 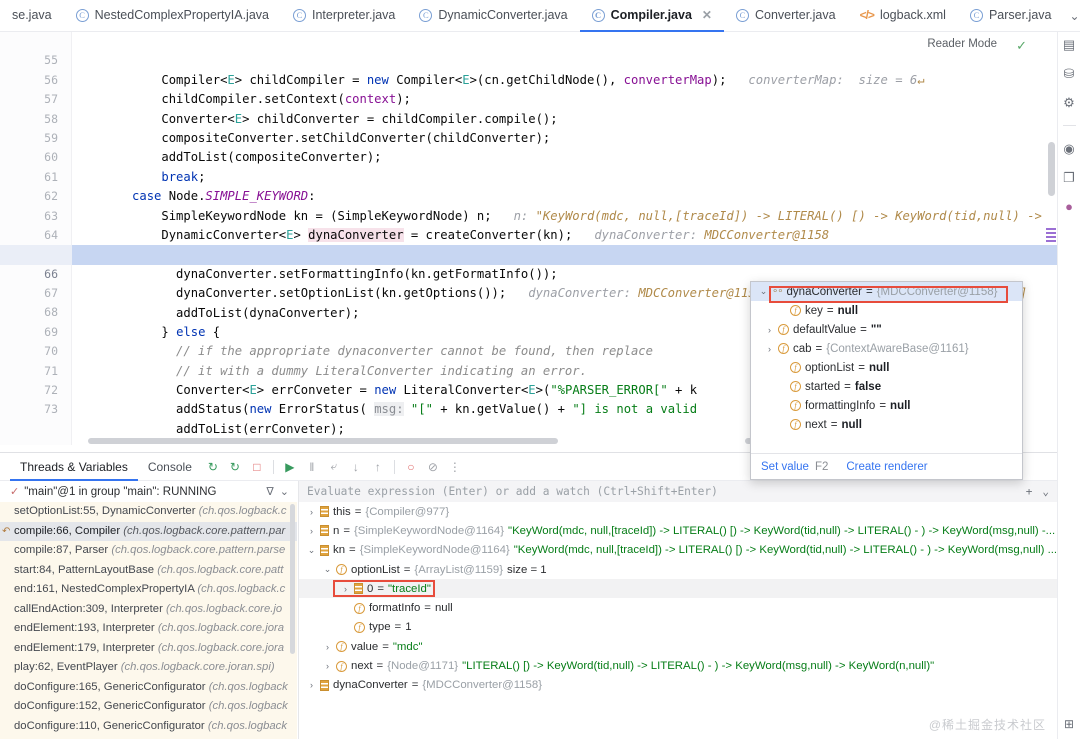 I want to click on add-watch-icon: +, so click(x=1029, y=491).